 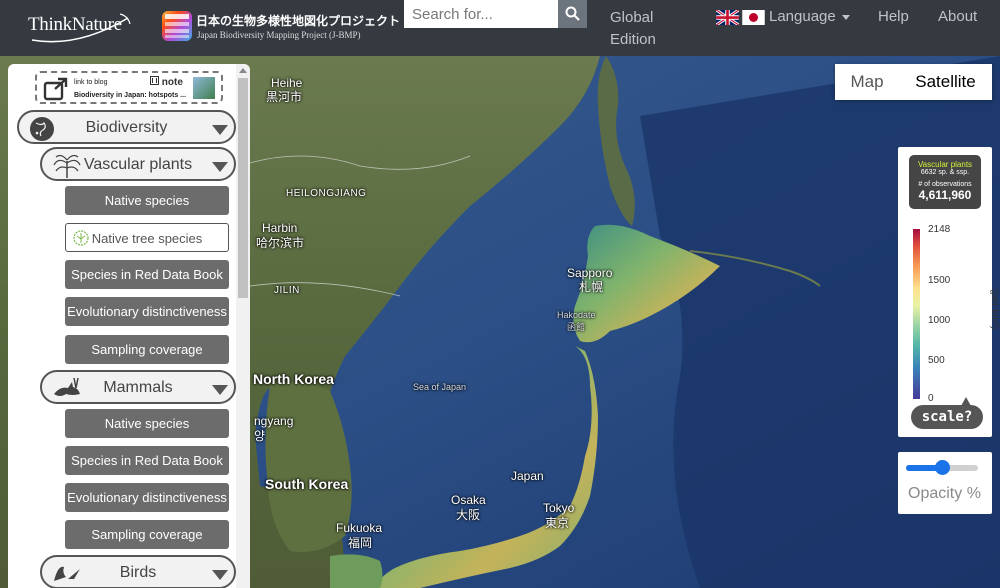 I want to click on category-biodiversity-label: Biodiversity, so click(x=126, y=127).